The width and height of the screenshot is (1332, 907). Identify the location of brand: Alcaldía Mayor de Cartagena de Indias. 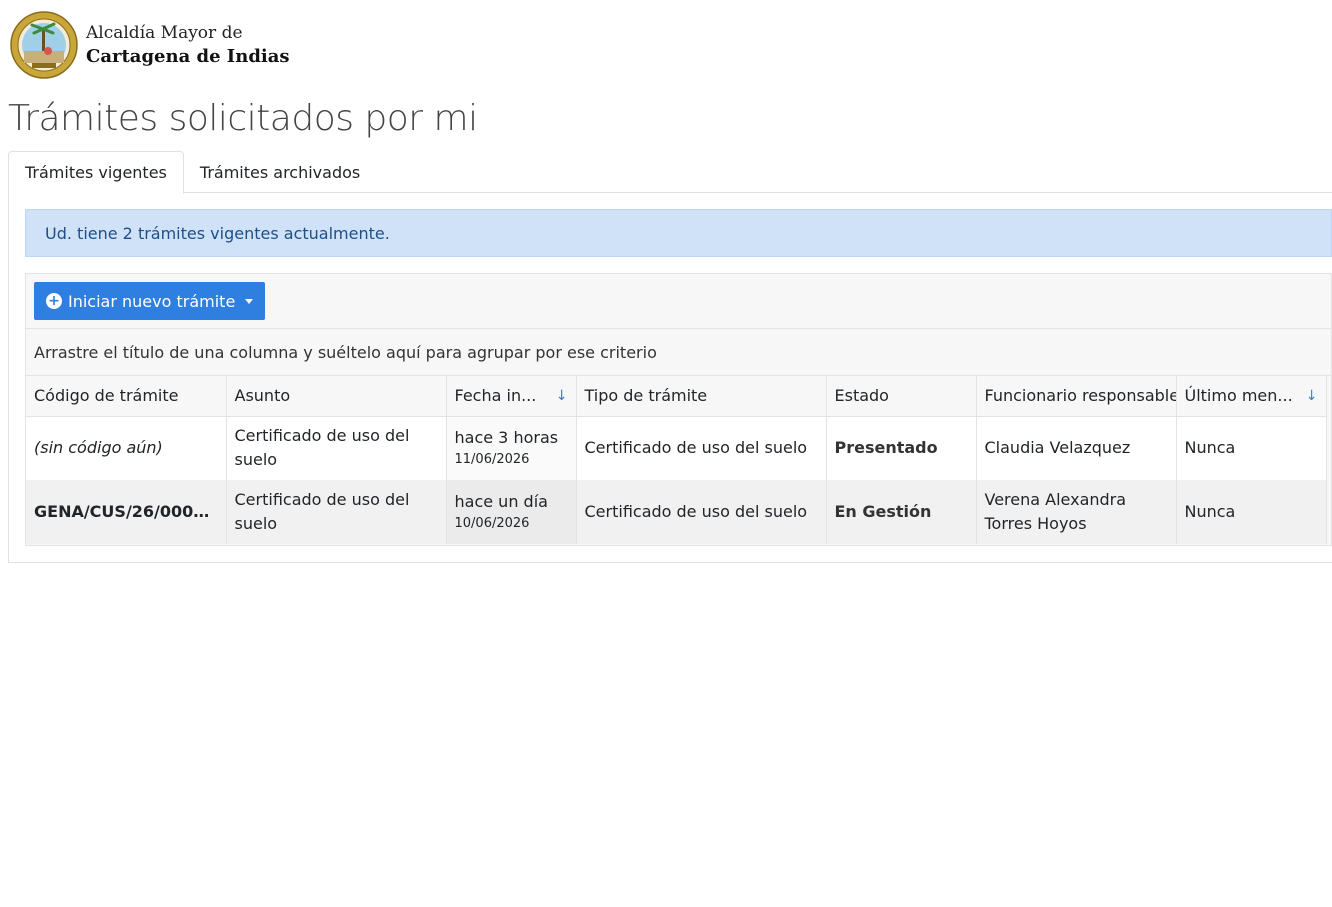
(150, 45).